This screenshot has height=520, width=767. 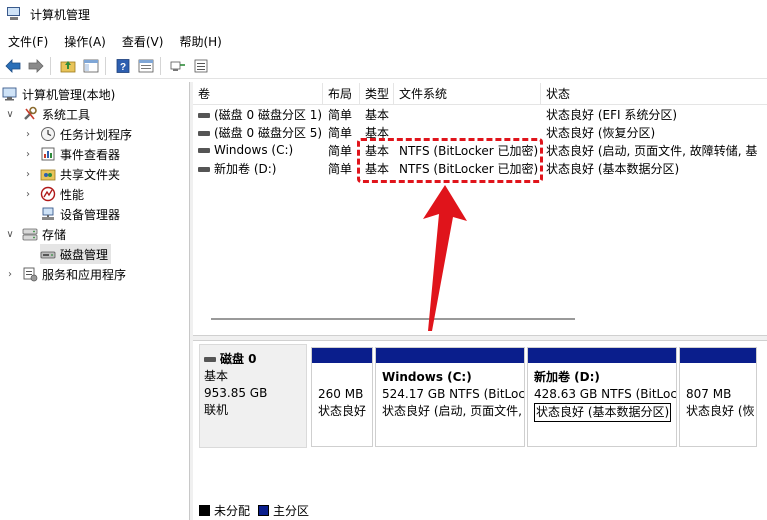 What do you see at coordinates (342, 397) in the screenshot?
I see `partition-efi: 260 MB 状态良好` at bounding box center [342, 397].